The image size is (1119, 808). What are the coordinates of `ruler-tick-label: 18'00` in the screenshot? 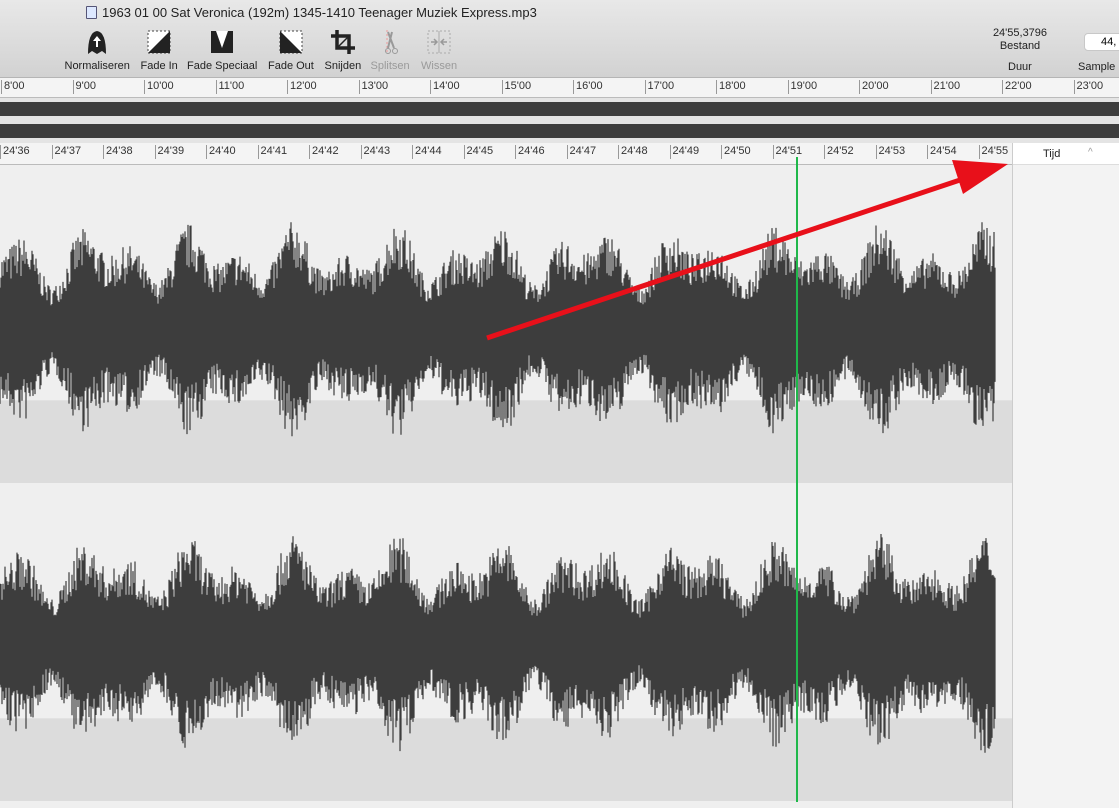 It's located at (731, 87).